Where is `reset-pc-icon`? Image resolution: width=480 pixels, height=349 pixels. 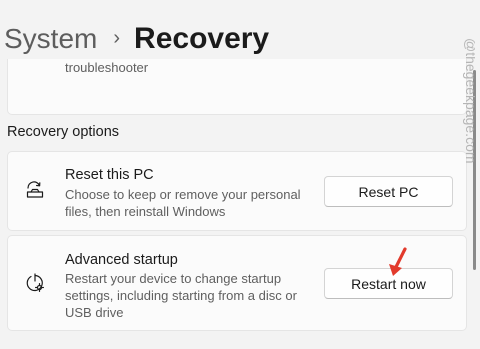 reset-pc-icon is located at coordinates (35, 189).